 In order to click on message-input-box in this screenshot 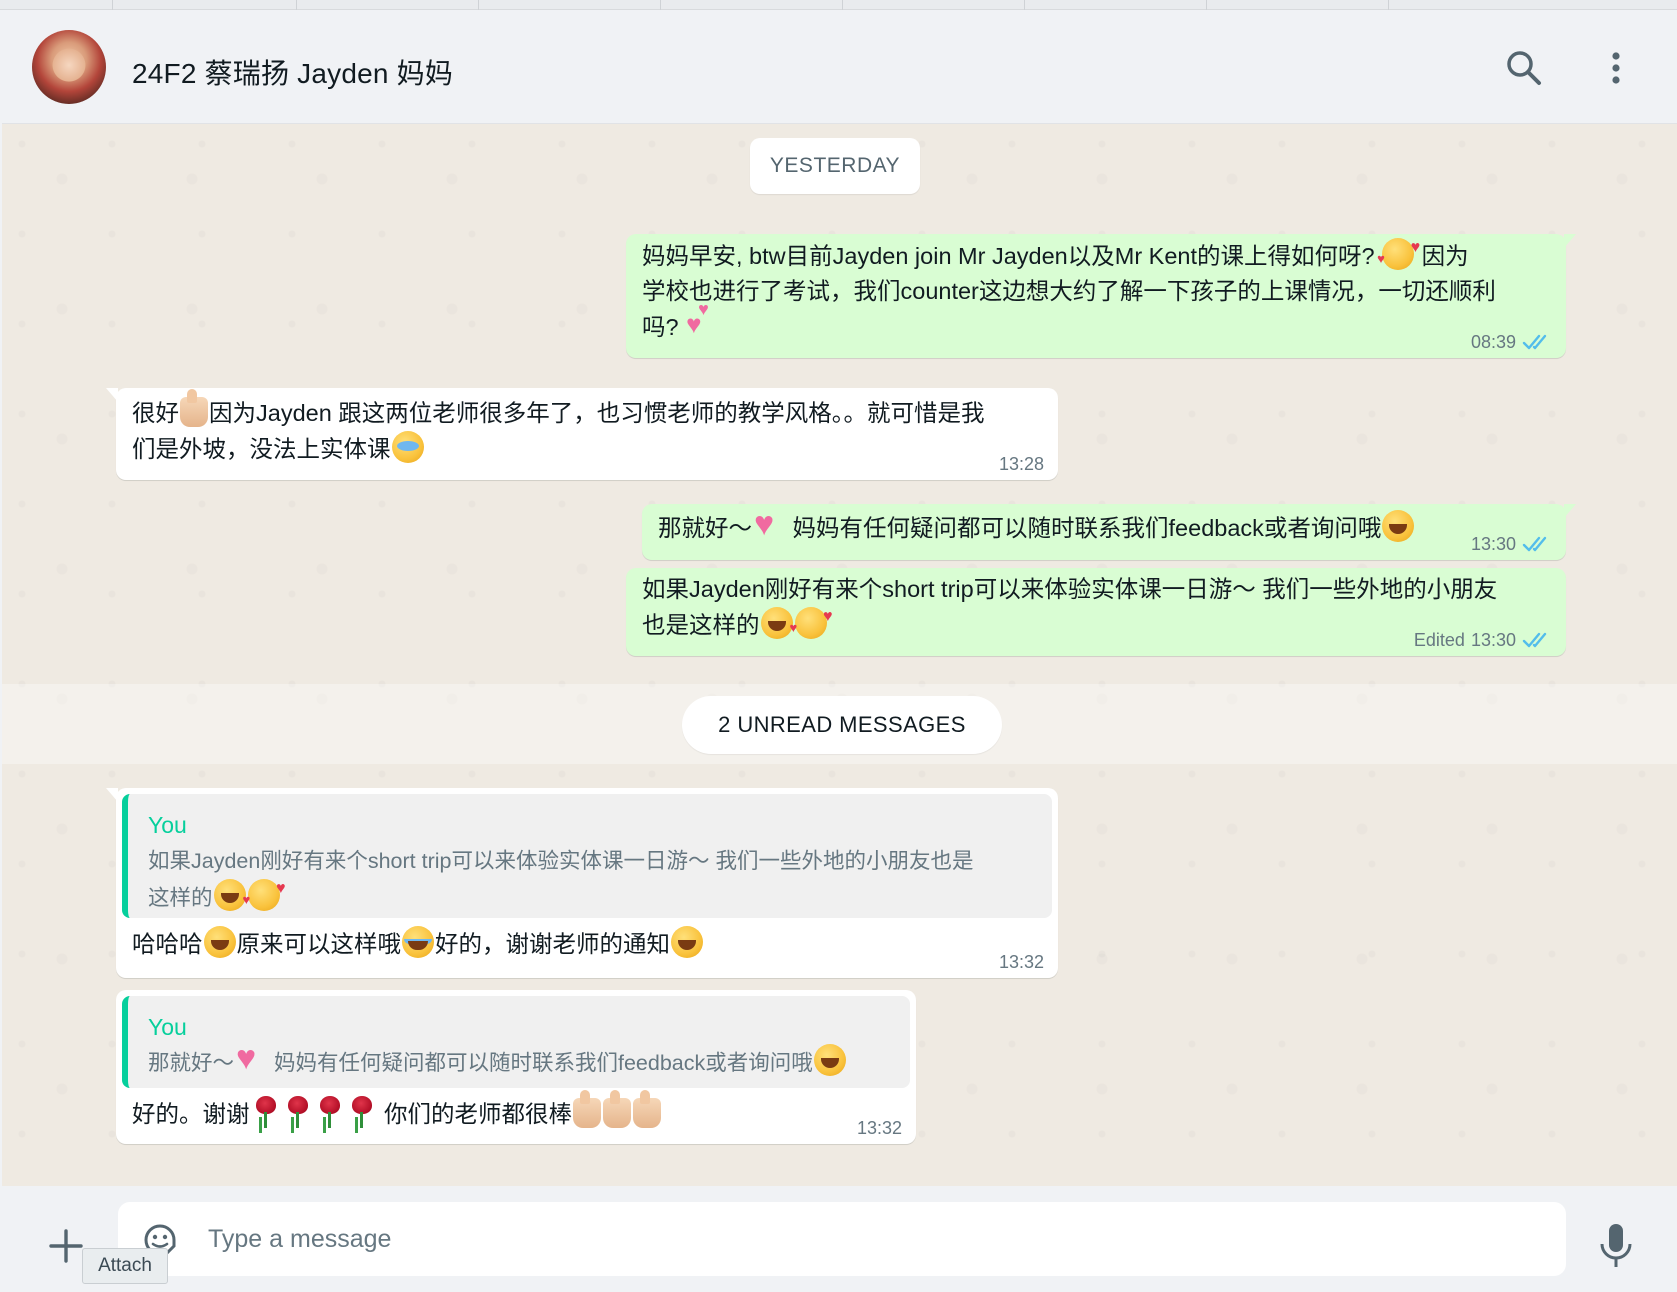, I will do `click(842, 1239)`.